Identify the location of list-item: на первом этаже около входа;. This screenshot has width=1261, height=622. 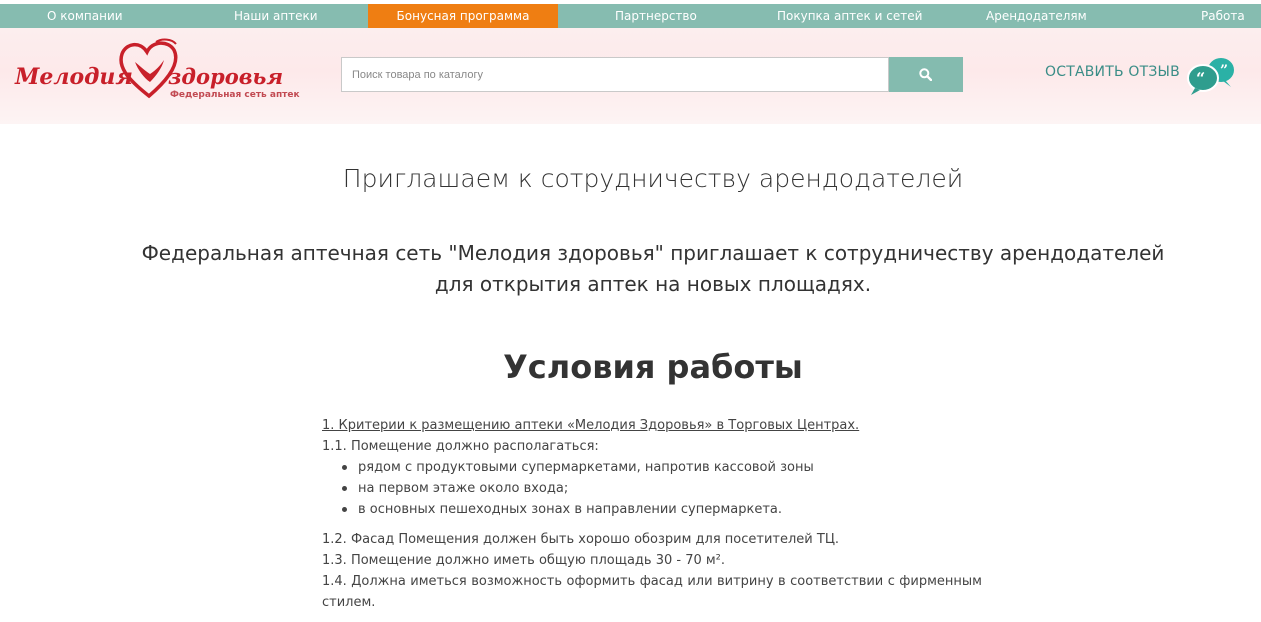
(661, 488).